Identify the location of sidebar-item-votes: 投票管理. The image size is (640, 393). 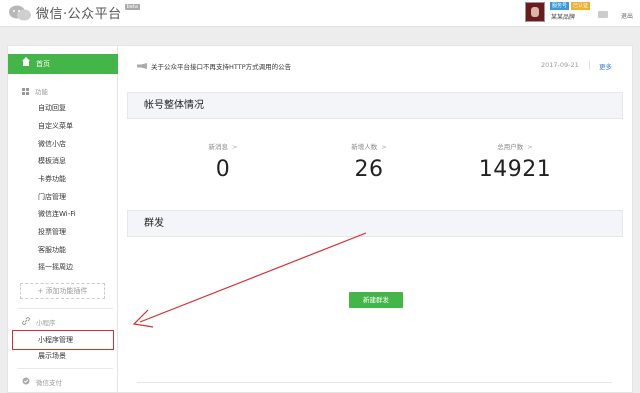
(52, 232).